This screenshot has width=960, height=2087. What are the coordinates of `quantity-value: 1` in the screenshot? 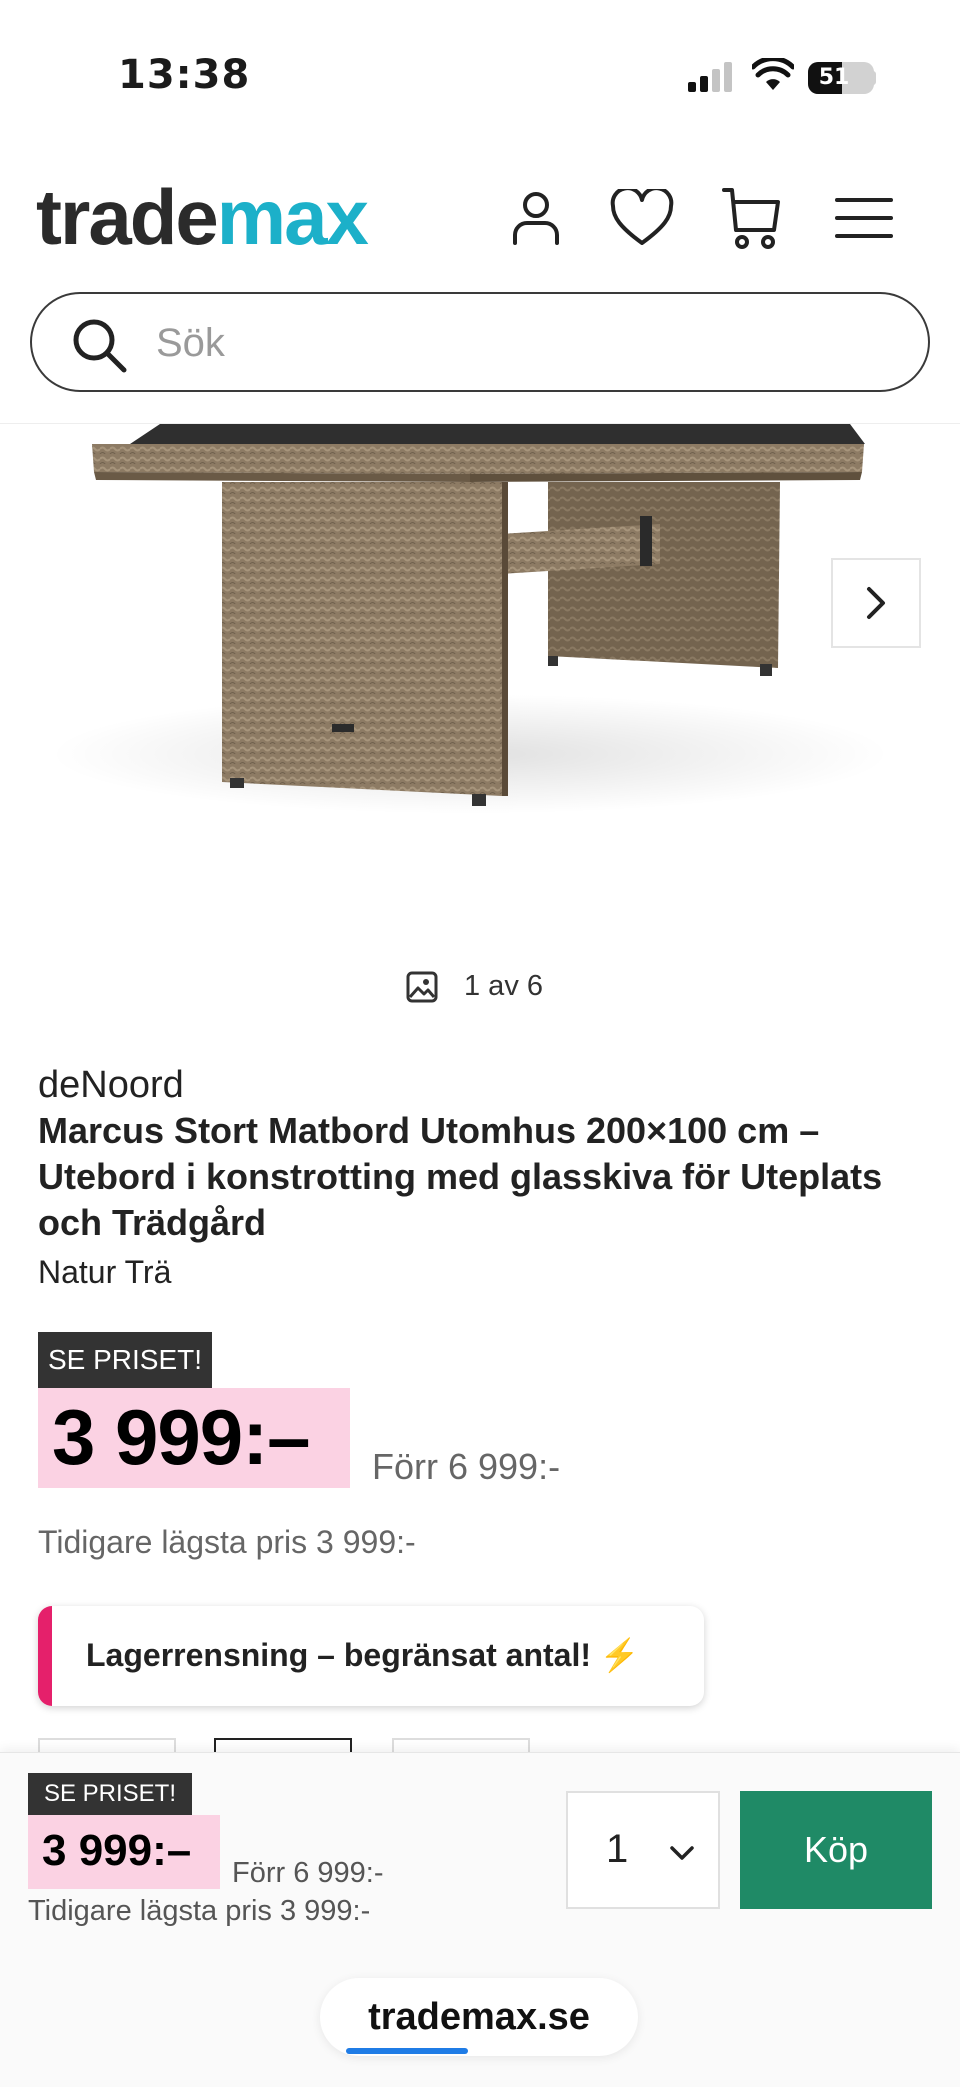 It's located at (617, 1849).